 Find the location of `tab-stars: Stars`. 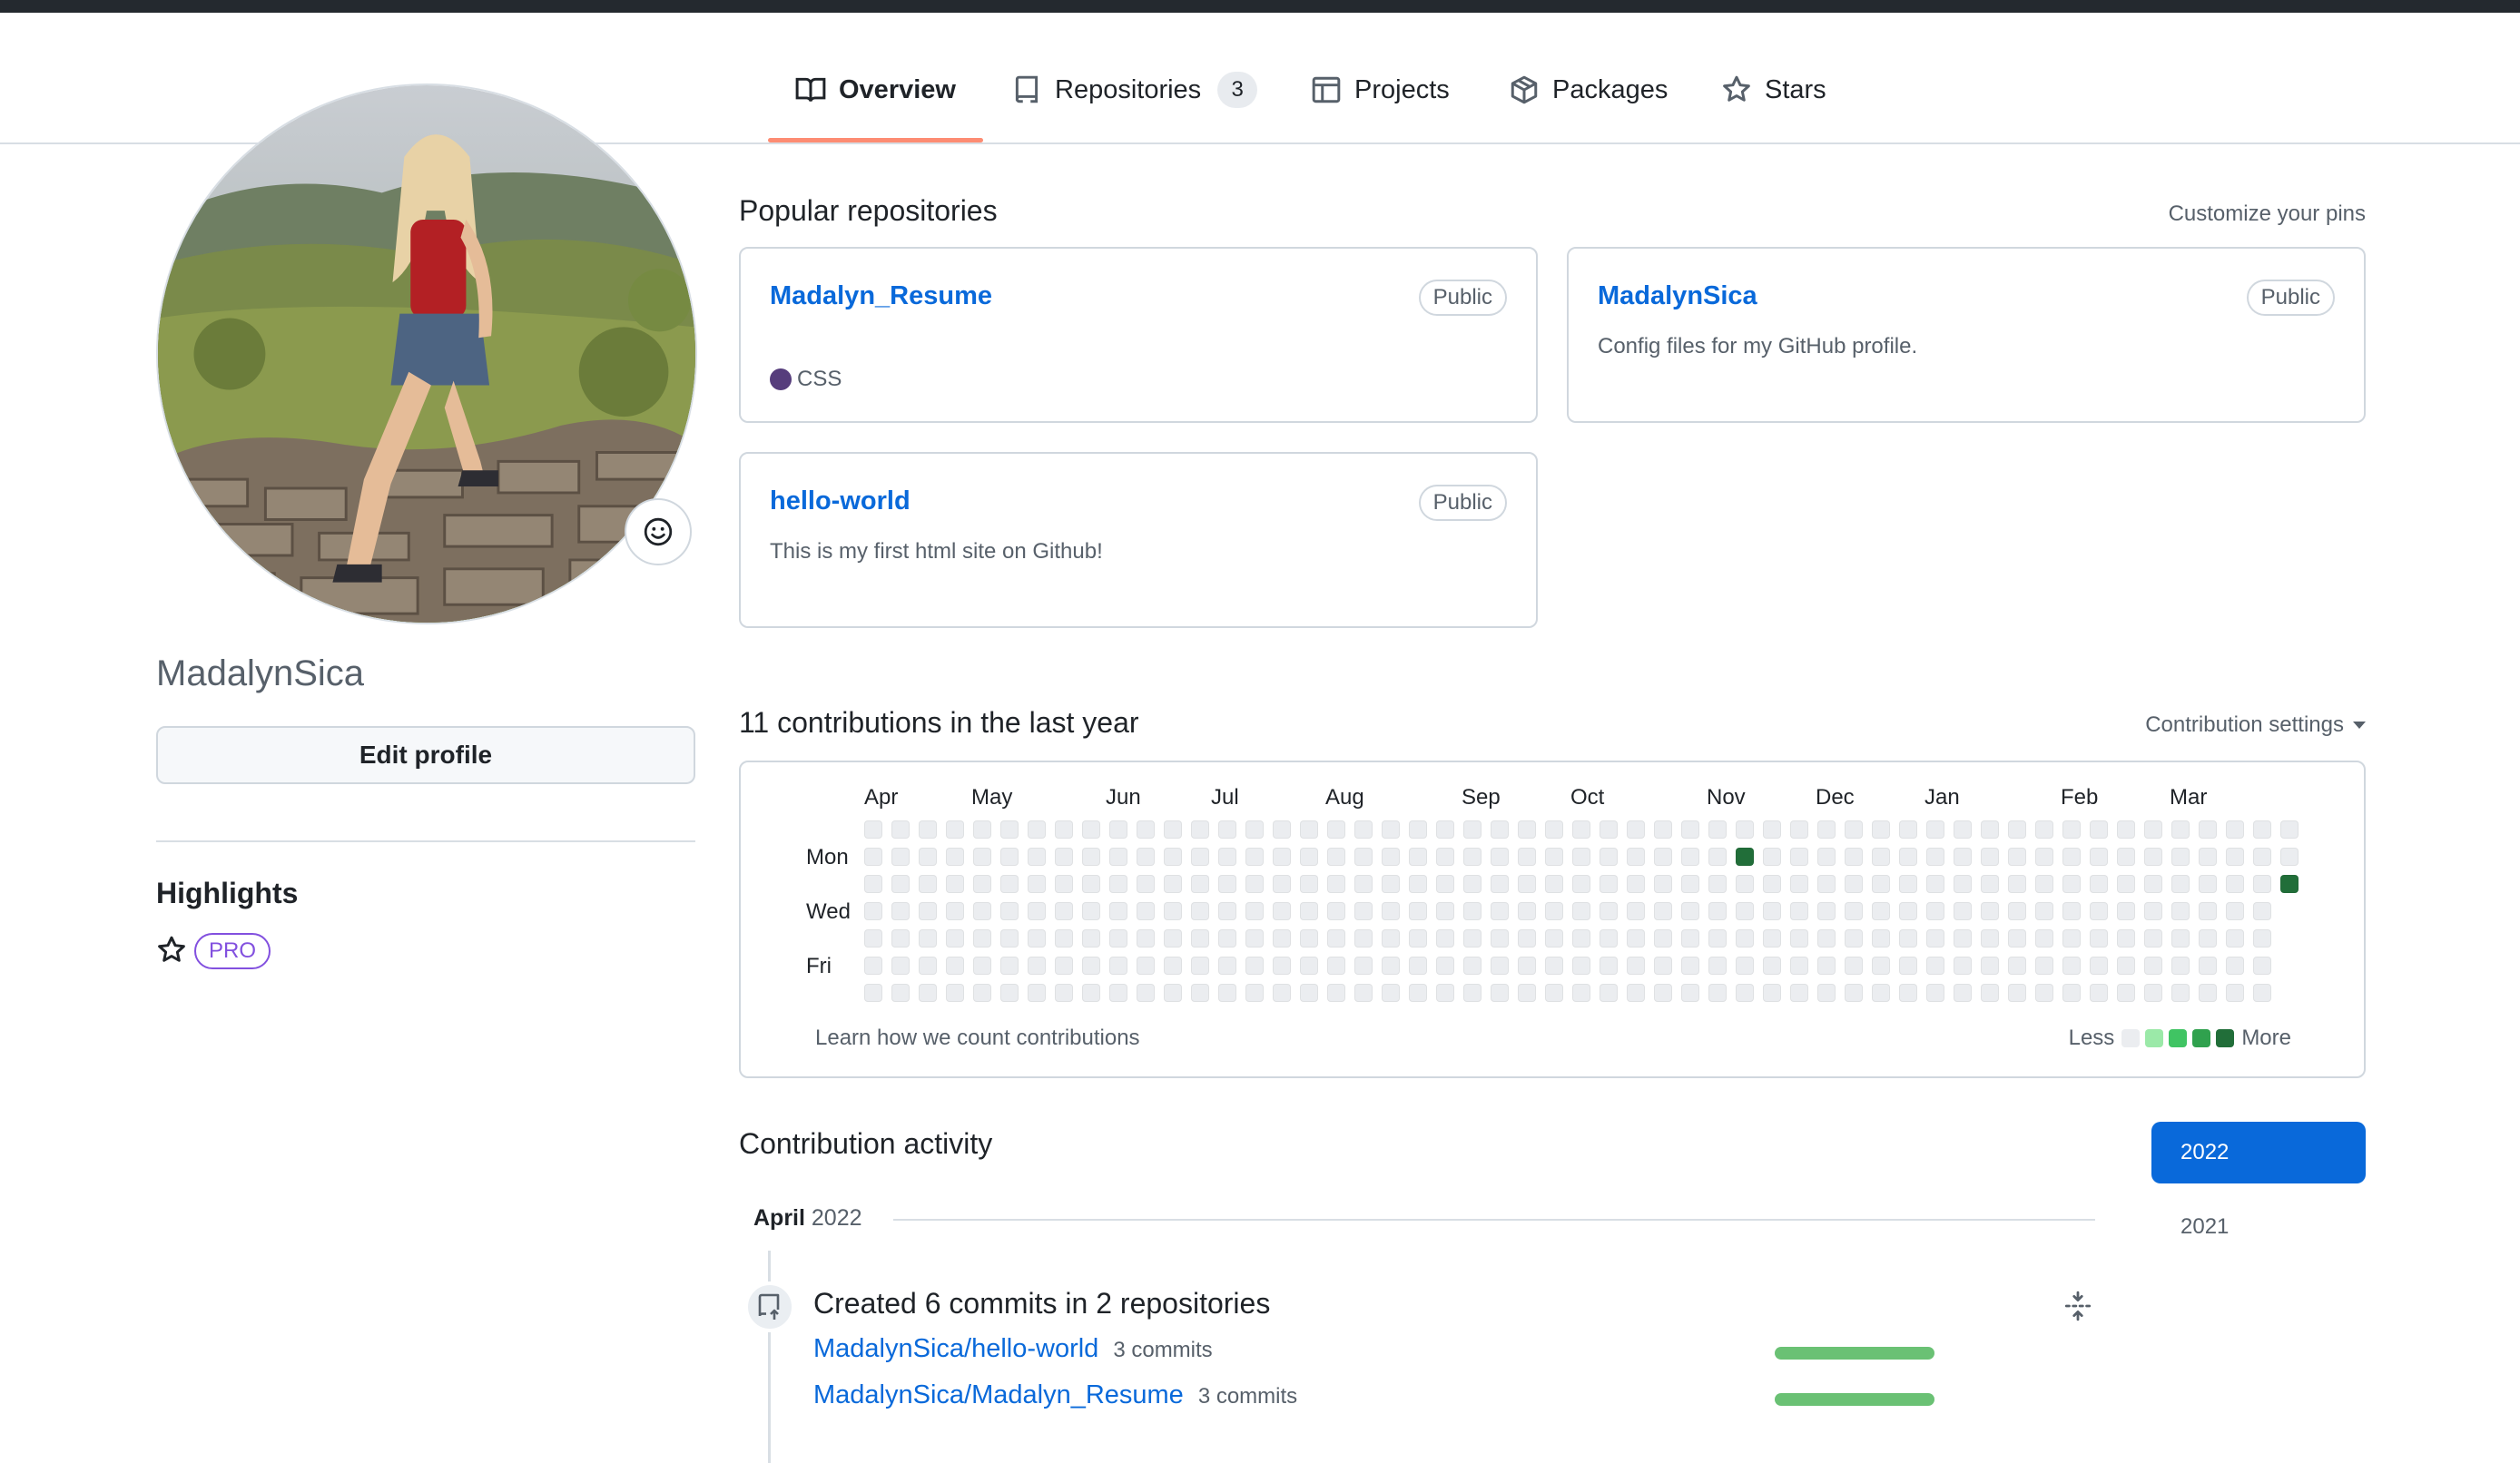

tab-stars: Stars is located at coordinates (1774, 90).